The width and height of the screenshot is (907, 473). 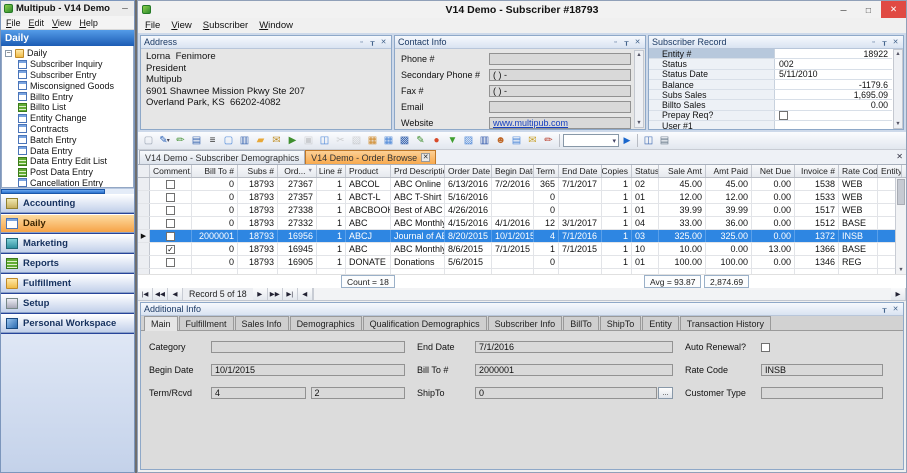 I want to click on bill-to-field: 2000001, so click(x=574, y=370).